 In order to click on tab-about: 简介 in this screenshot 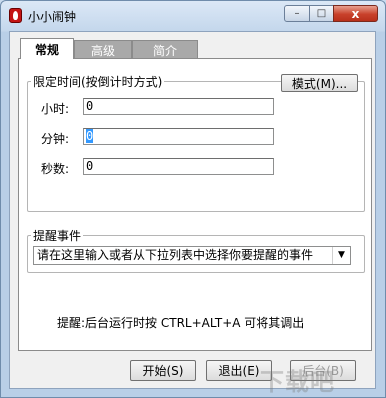, I will do `click(165, 49)`.